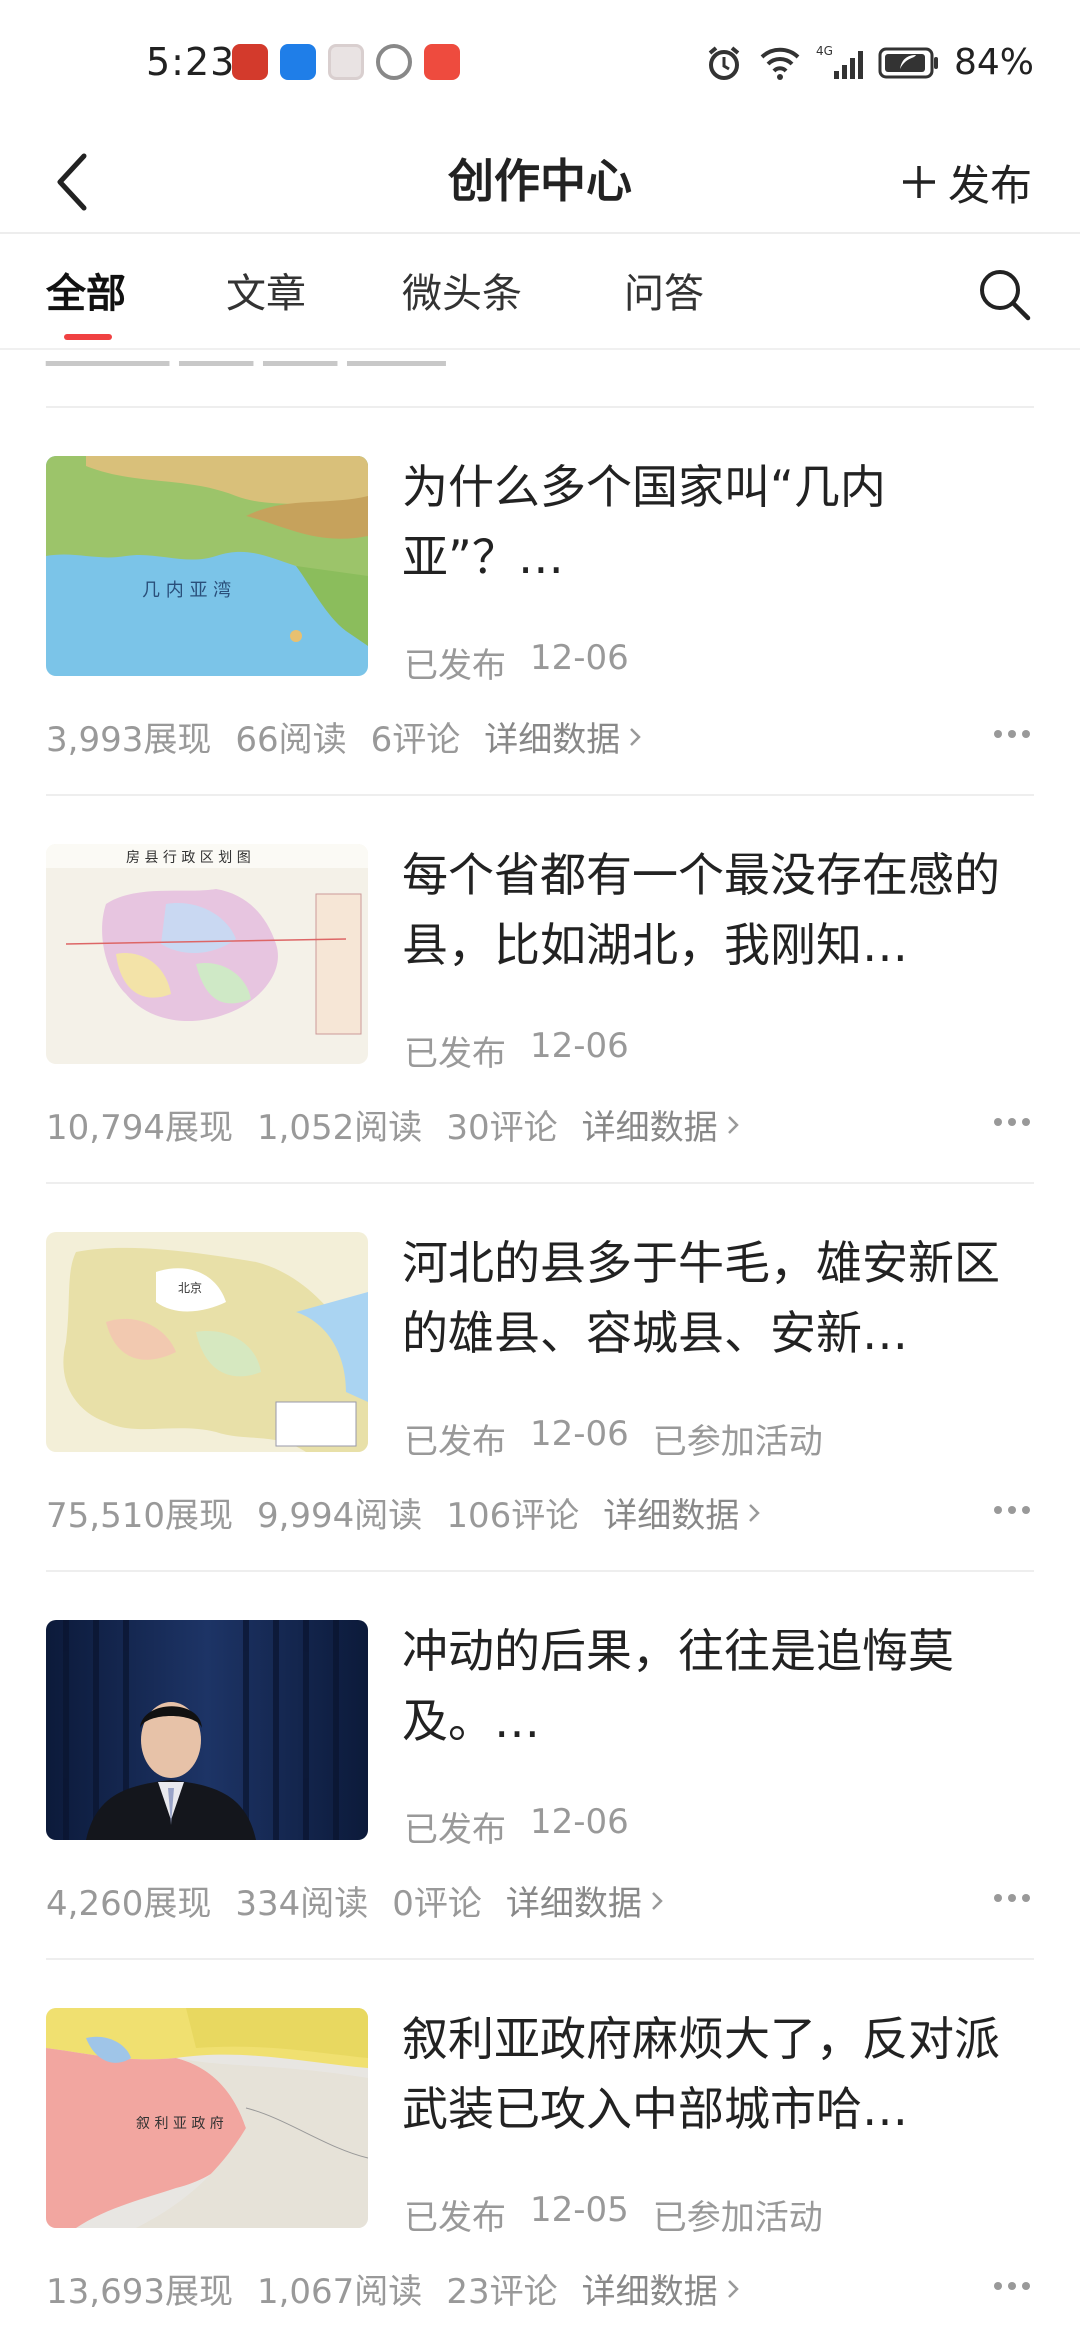  Describe the element at coordinates (664, 294) in the screenshot. I see `tab-qa: 问答` at that location.